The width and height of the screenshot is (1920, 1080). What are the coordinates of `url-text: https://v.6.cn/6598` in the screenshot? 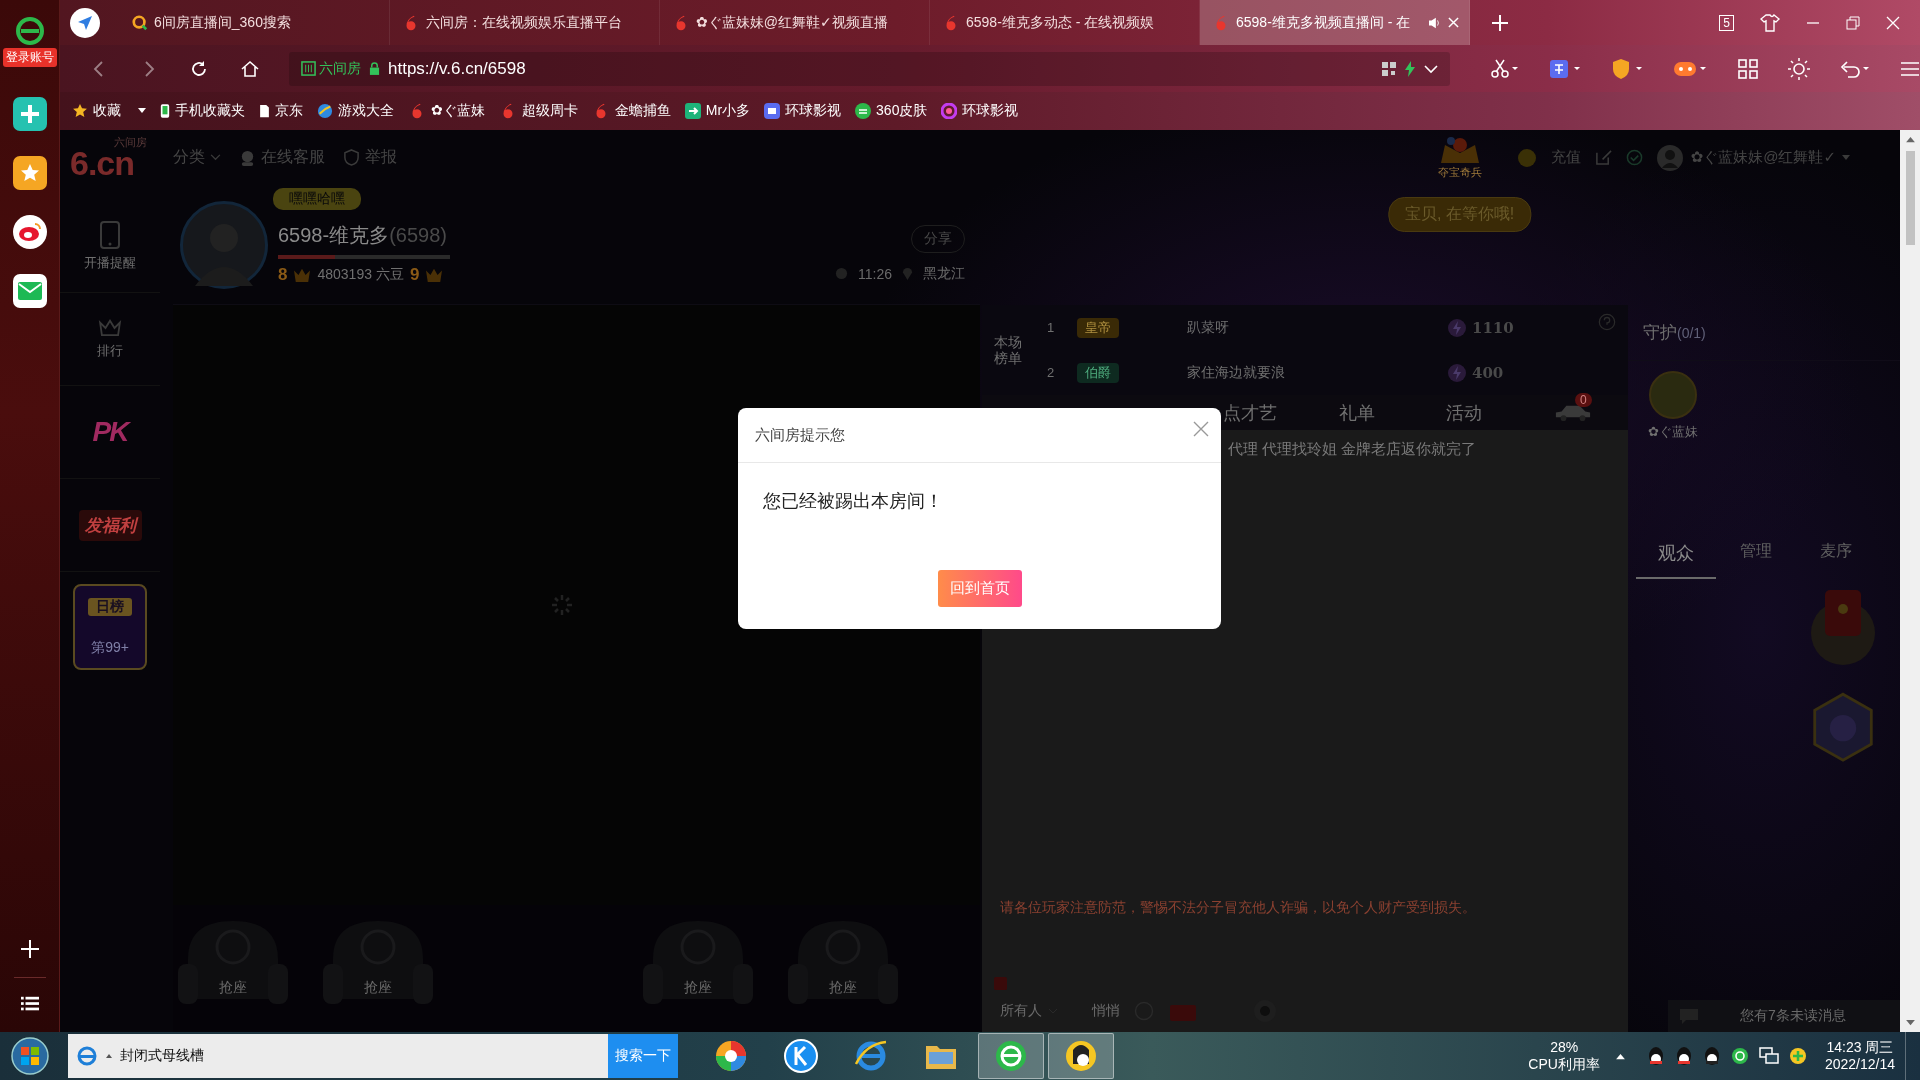 It's located at (457, 68).